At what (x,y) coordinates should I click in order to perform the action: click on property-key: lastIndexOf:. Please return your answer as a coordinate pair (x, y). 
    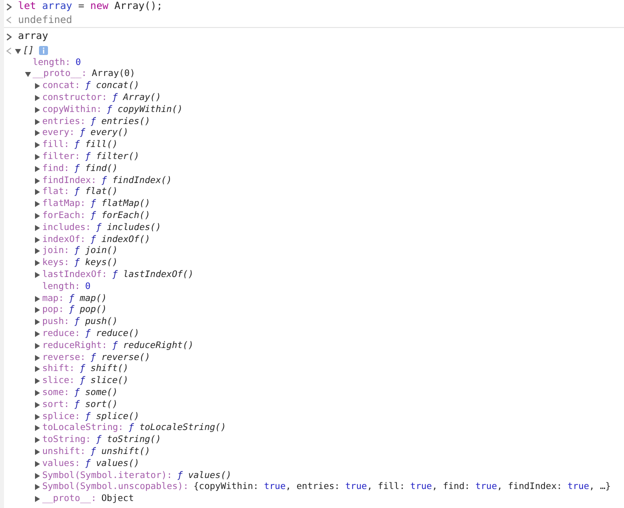
    Looking at the image, I should click on (75, 275).